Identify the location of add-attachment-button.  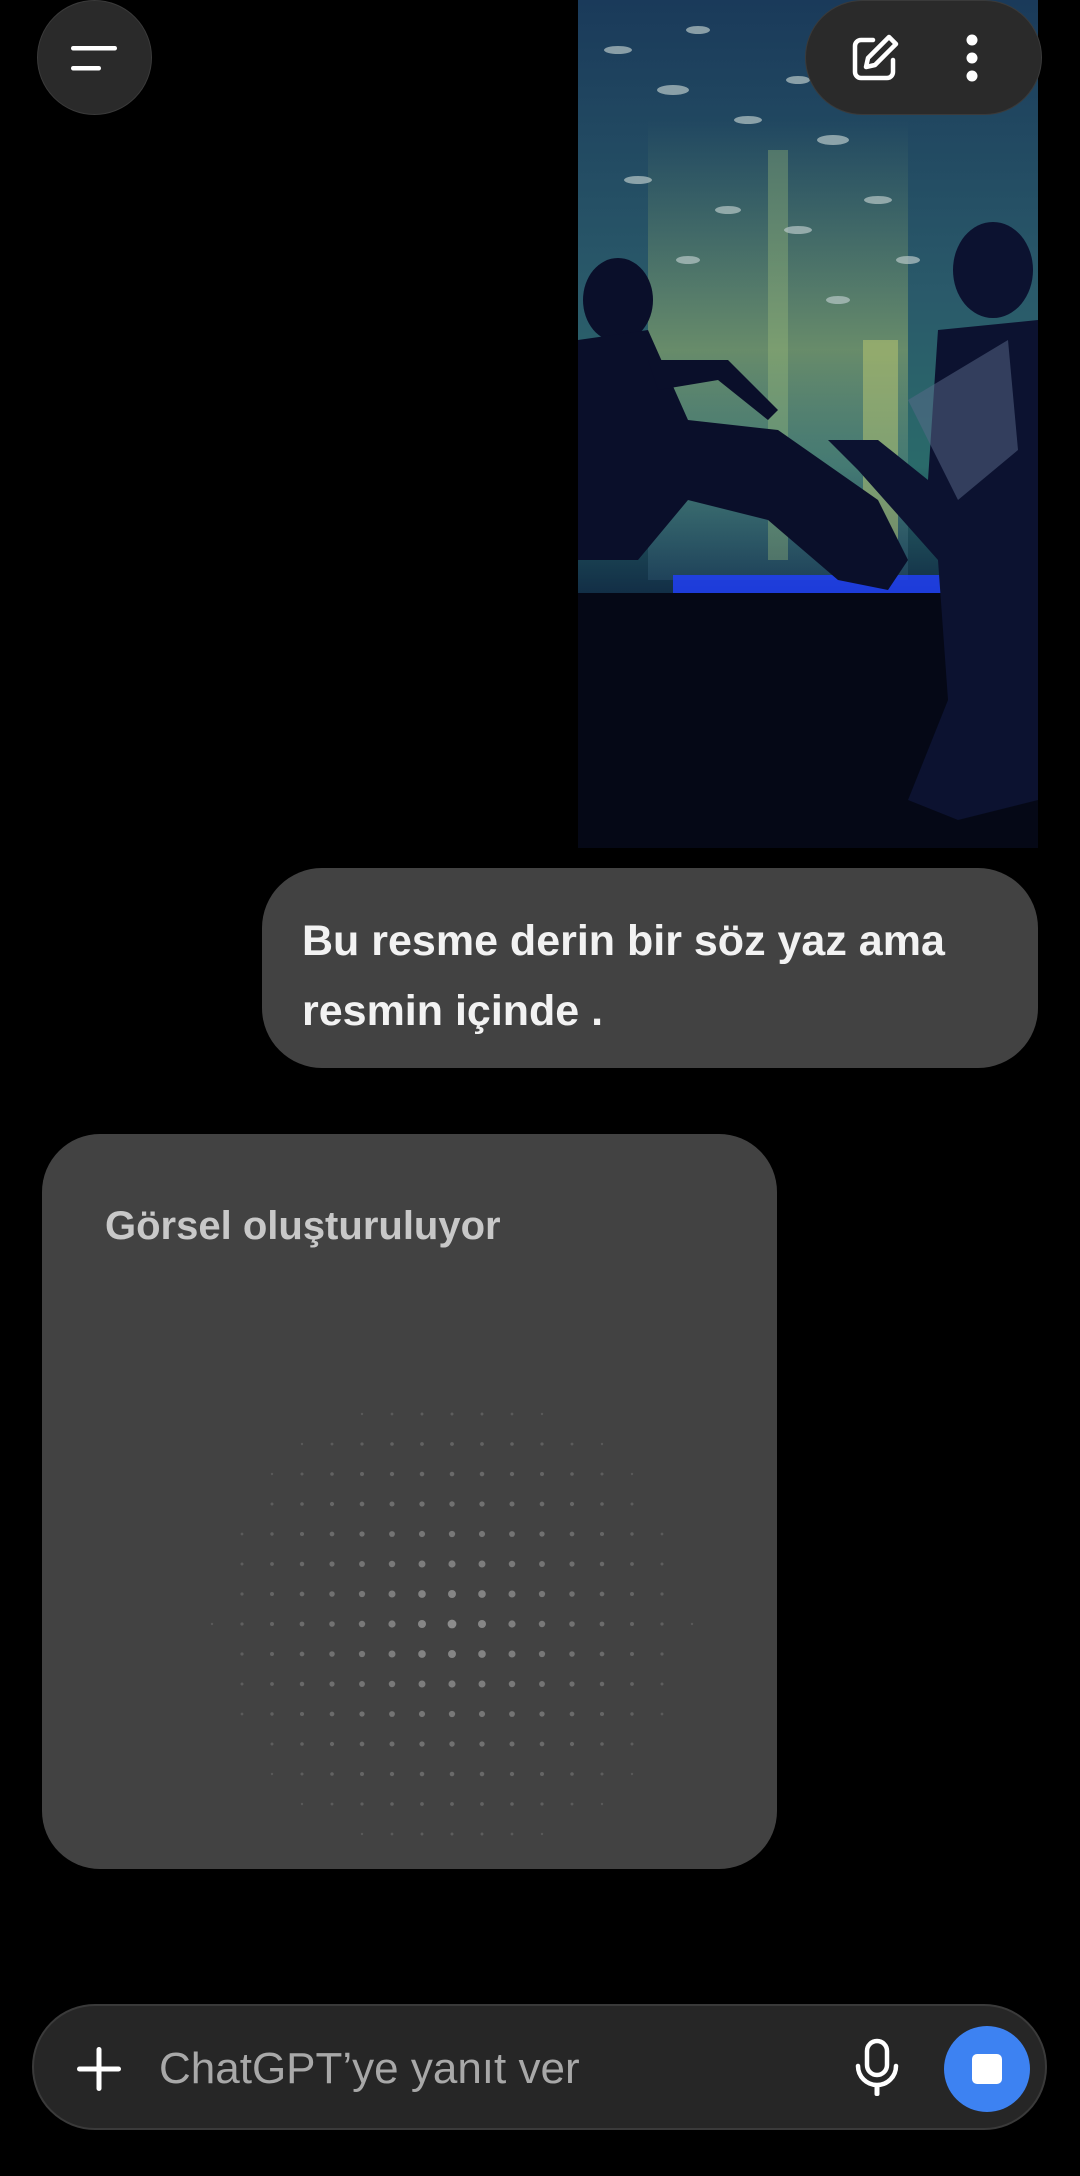
(99, 2069).